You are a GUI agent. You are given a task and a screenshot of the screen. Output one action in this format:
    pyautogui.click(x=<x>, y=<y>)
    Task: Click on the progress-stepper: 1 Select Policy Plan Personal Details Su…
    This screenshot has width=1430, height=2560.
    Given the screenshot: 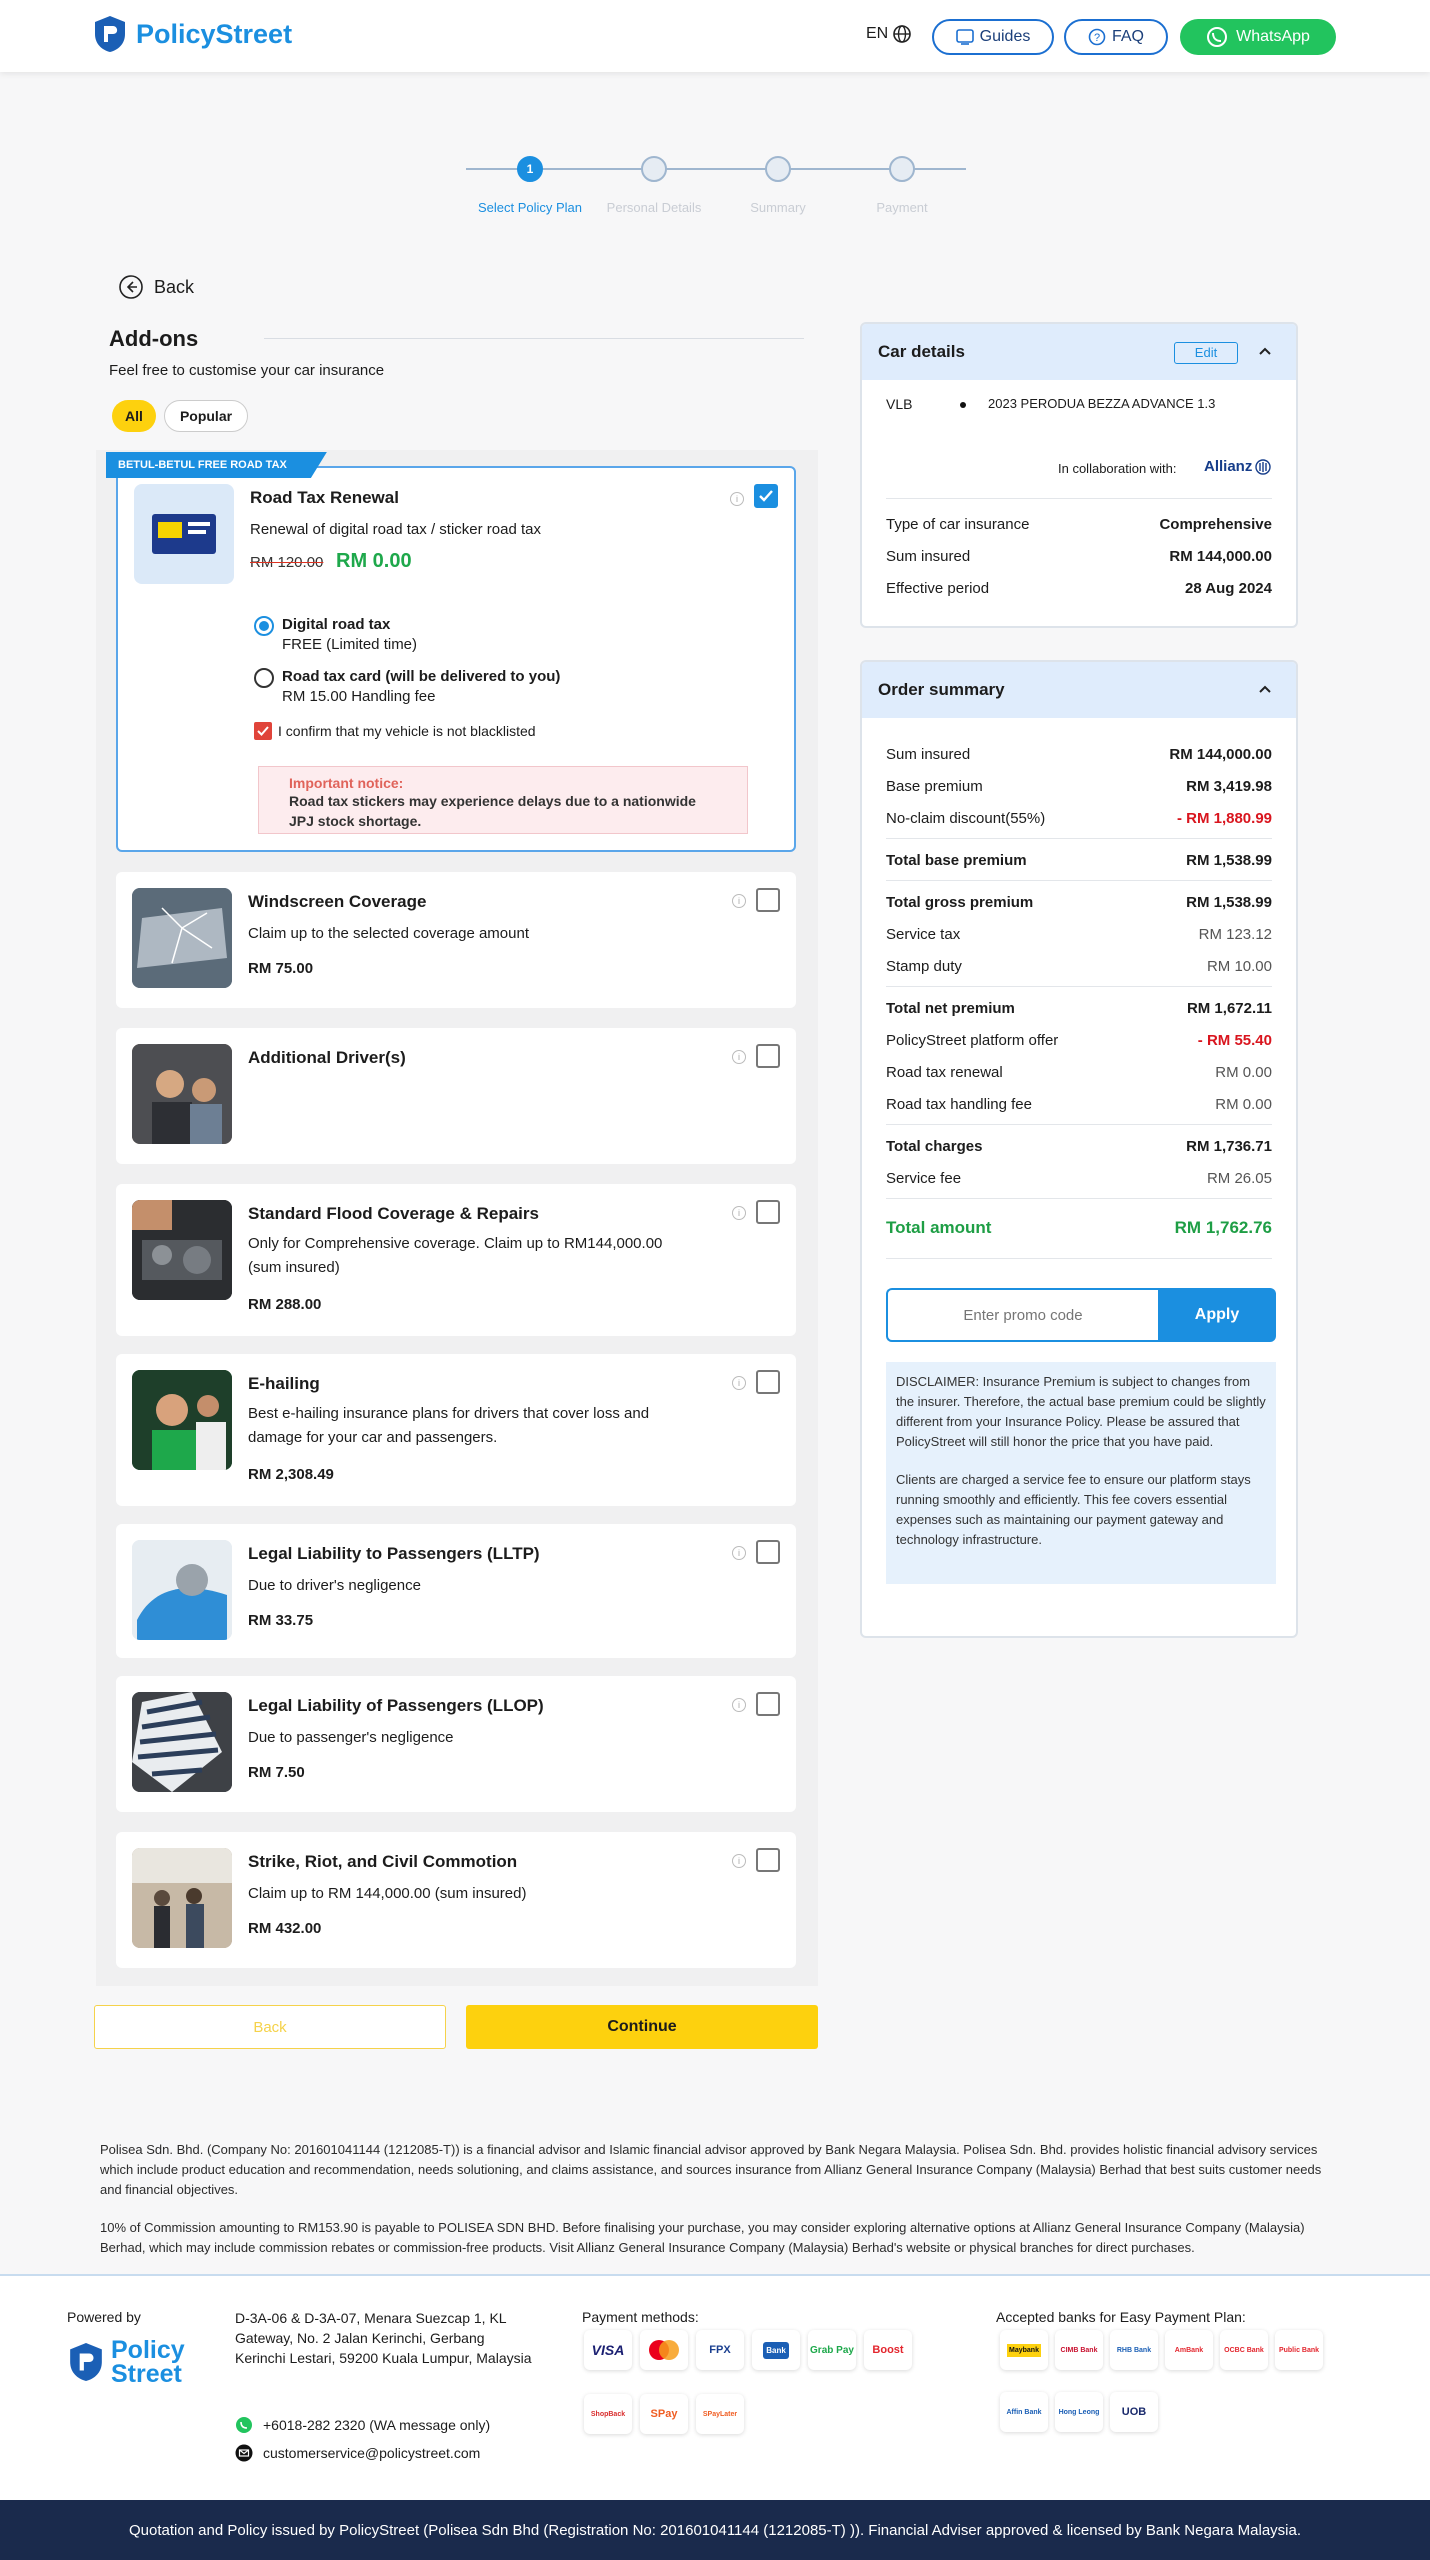 What is the action you would take?
    pyautogui.click(x=716, y=185)
    